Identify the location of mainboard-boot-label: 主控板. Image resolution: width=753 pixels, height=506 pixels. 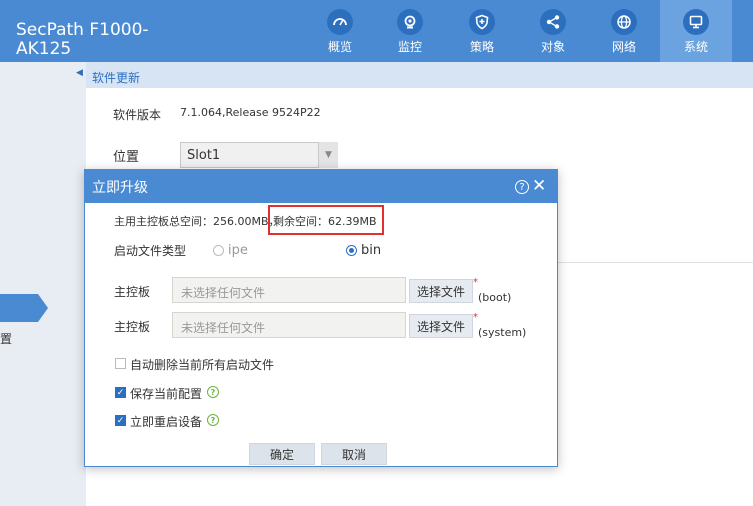
(132, 292).